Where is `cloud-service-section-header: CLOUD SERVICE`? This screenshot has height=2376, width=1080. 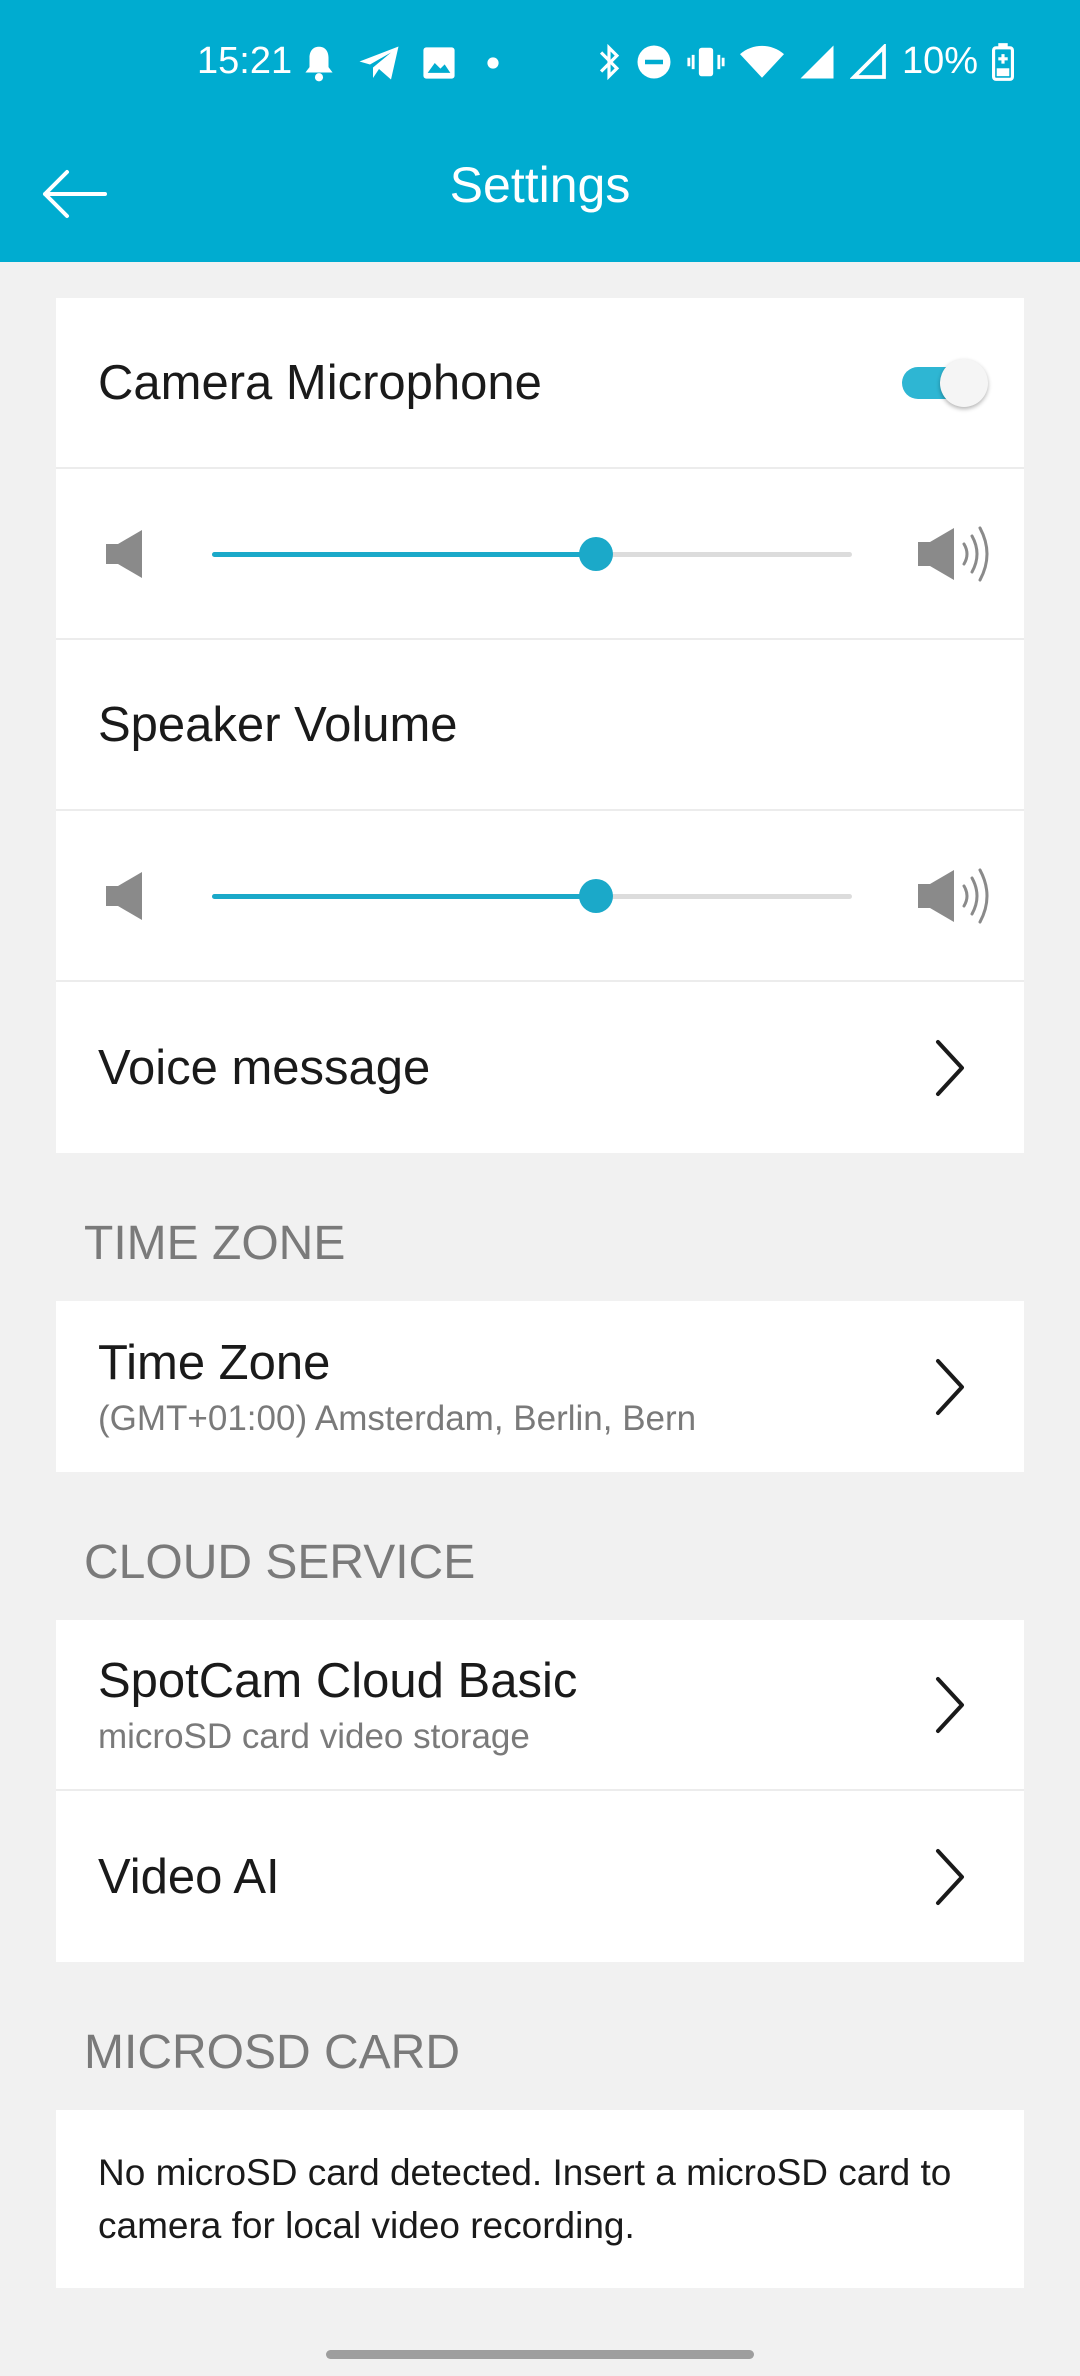 cloud-service-section-header: CLOUD SERVICE is located at coordinates (280, 1562).